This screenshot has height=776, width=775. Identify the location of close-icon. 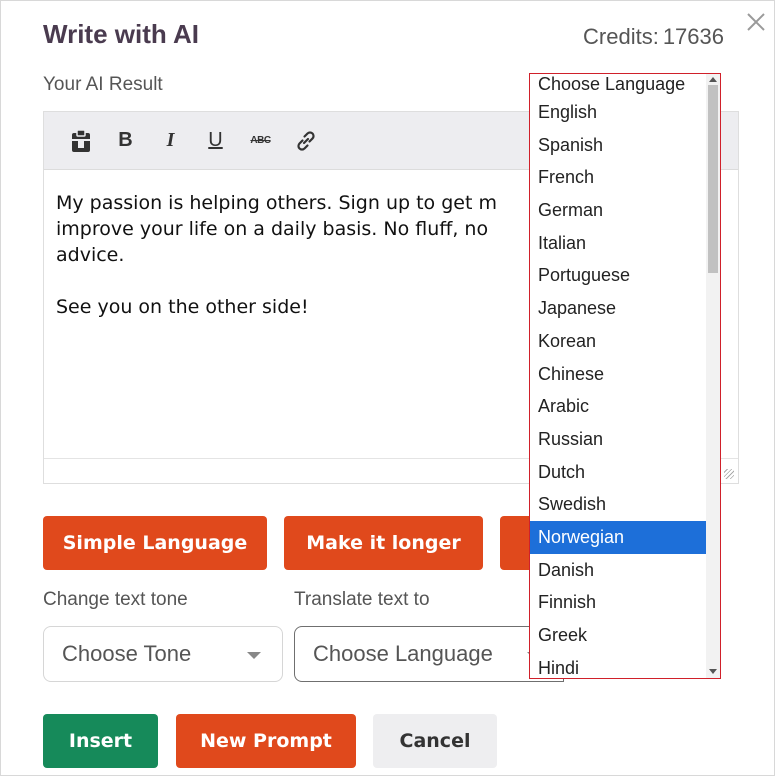
(756, 24).